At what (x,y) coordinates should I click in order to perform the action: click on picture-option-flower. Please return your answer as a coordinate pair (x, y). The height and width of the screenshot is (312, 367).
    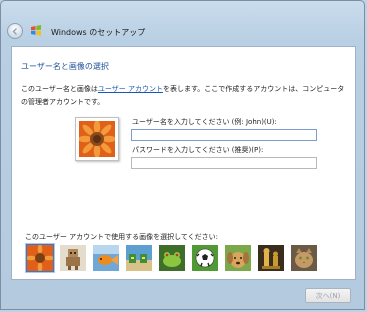
    Looking at the image, I should click on (40, 258).